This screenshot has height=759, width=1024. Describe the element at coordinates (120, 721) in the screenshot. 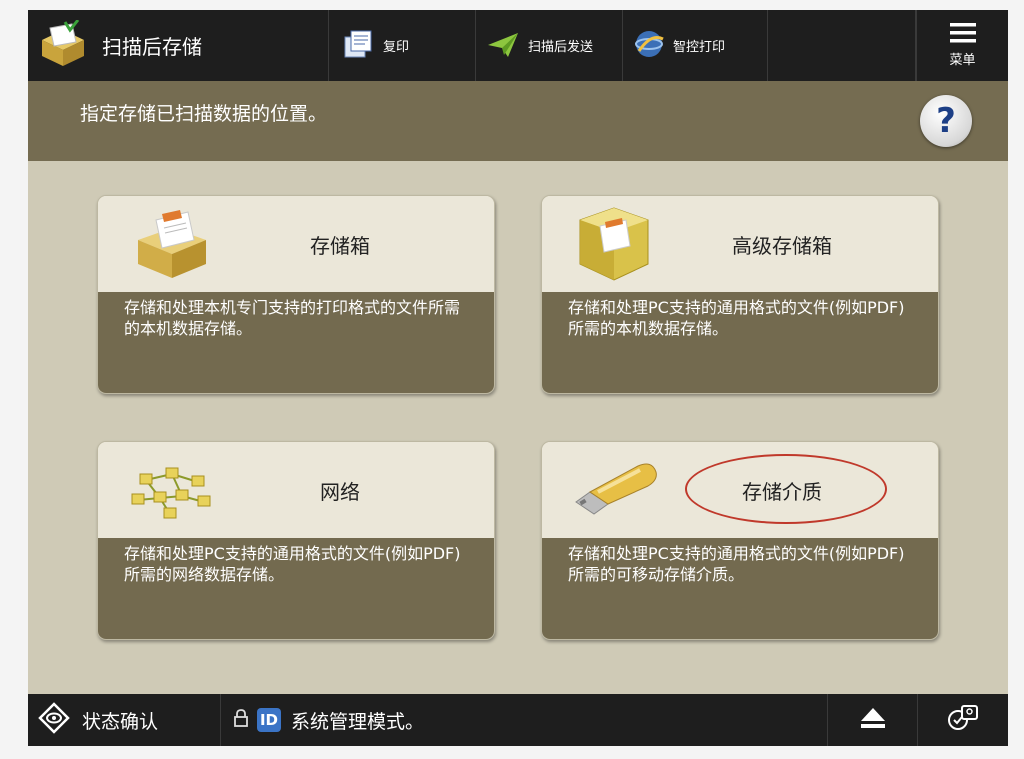

I see `status-check-label: 状态确认` at that location.